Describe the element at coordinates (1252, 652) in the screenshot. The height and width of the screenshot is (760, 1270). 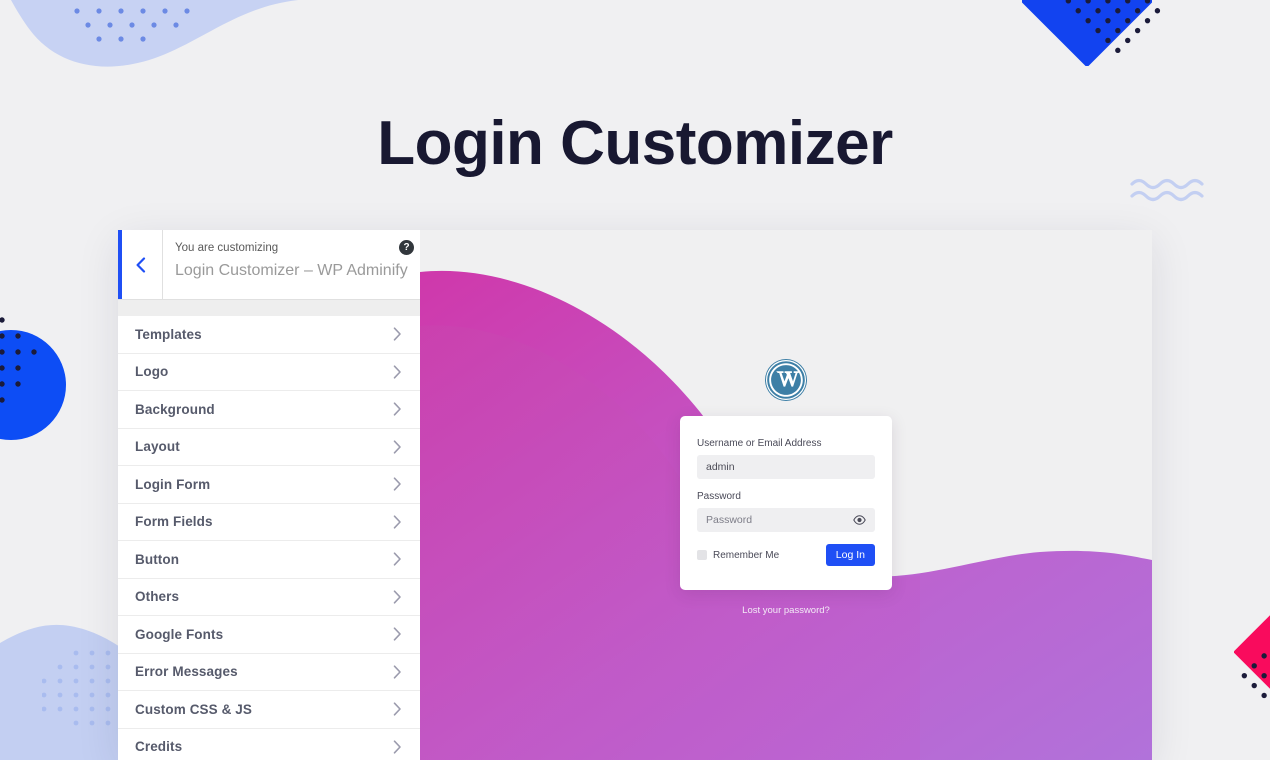
I see `pink-diamond-bottom-right-decoration` at that location.